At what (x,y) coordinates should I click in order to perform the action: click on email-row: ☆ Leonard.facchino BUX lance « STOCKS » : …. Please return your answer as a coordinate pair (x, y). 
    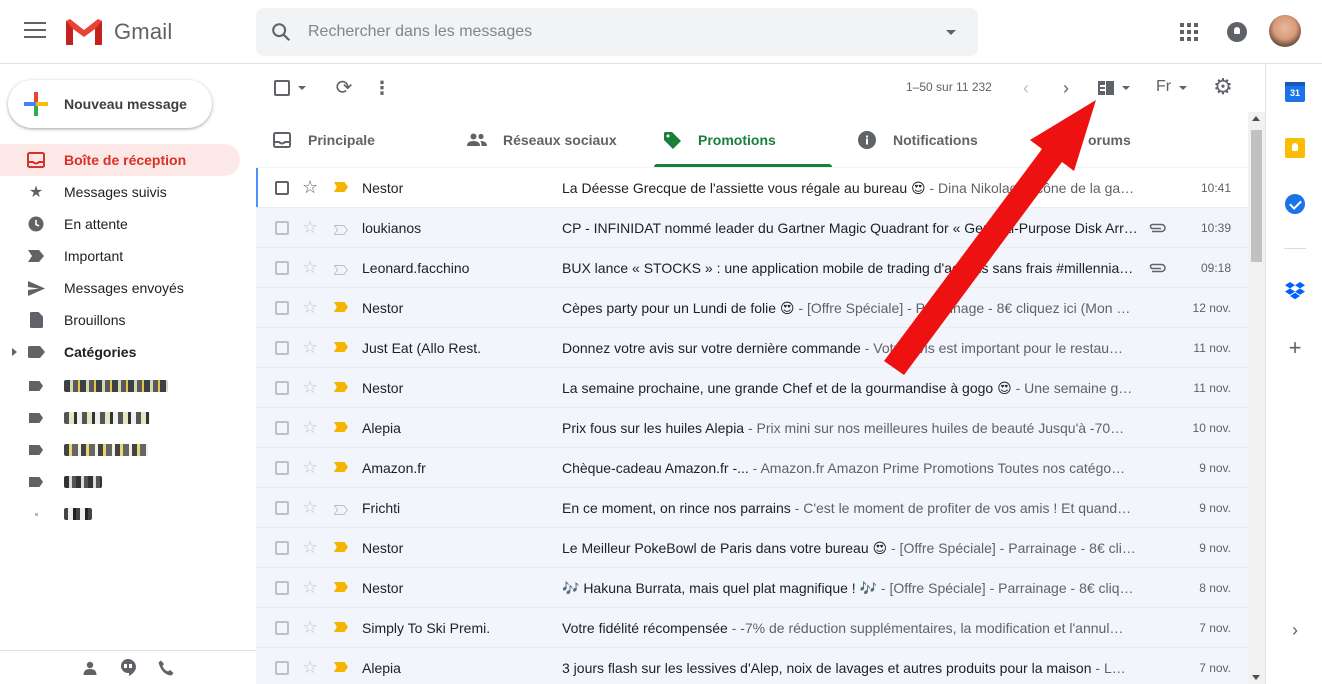
    Looking at the image, I should click on (752, 268).